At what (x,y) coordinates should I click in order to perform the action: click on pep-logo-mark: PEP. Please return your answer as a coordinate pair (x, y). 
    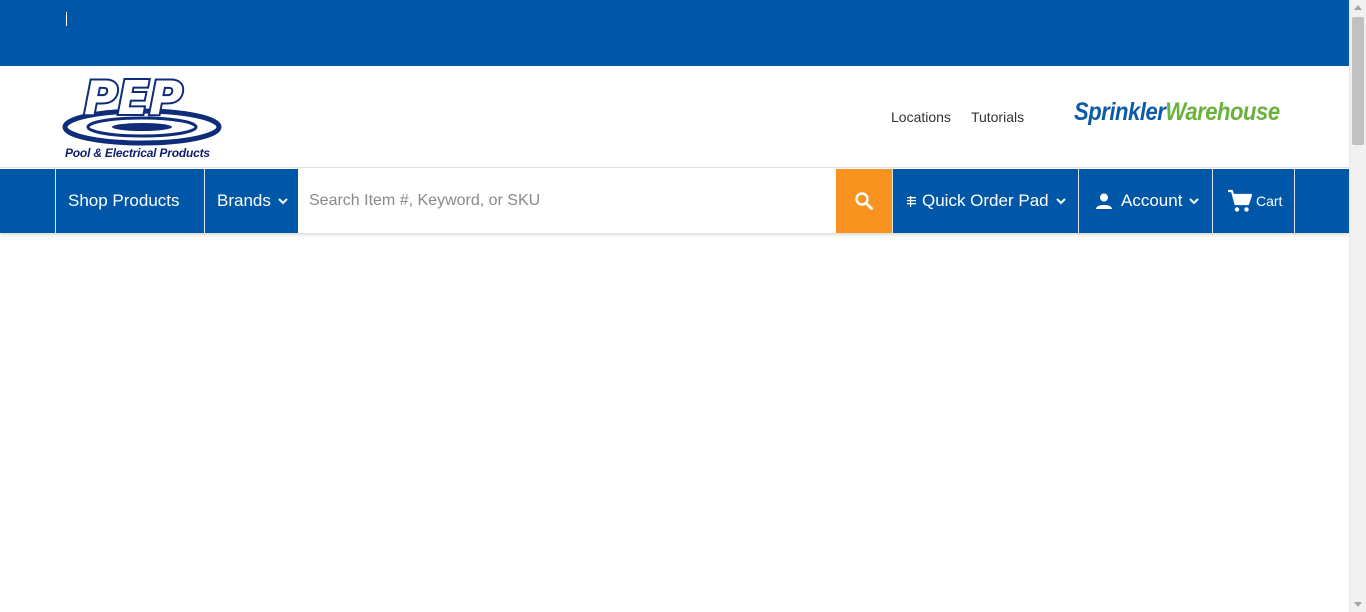
    Looking at the image, I should click on (142, 107).